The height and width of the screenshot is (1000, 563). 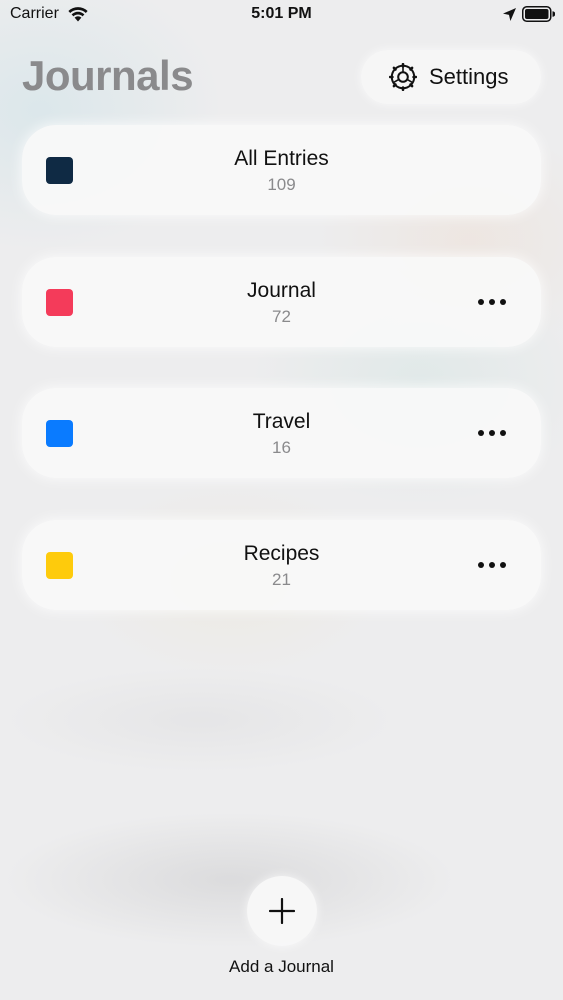 I want to click on journal-name: All Entries, so click(x=281, y=158).